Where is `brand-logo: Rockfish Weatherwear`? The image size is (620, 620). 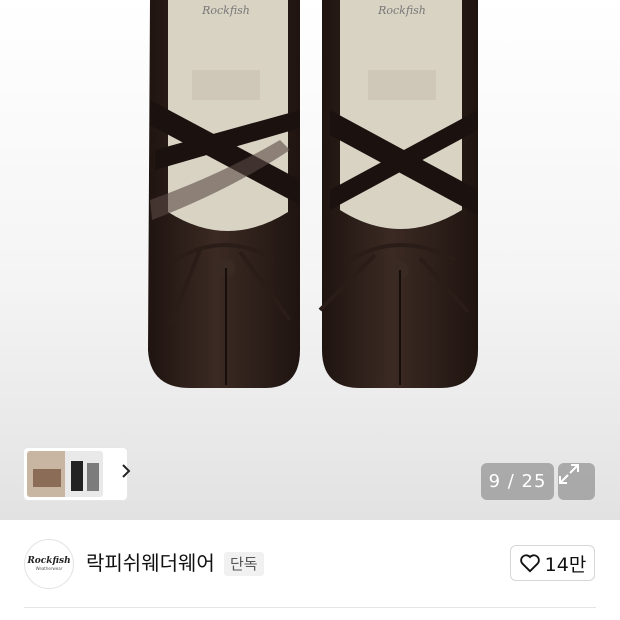 brand-logo: Rockfish Weatherwear is located at coordinates (49, 564).